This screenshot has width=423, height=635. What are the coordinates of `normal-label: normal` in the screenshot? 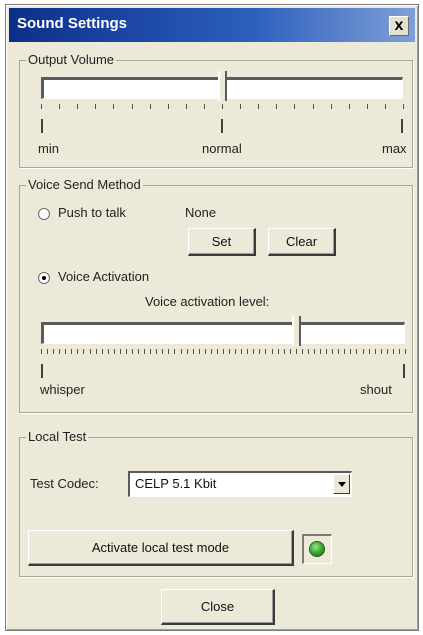 It's located at (222, 148).